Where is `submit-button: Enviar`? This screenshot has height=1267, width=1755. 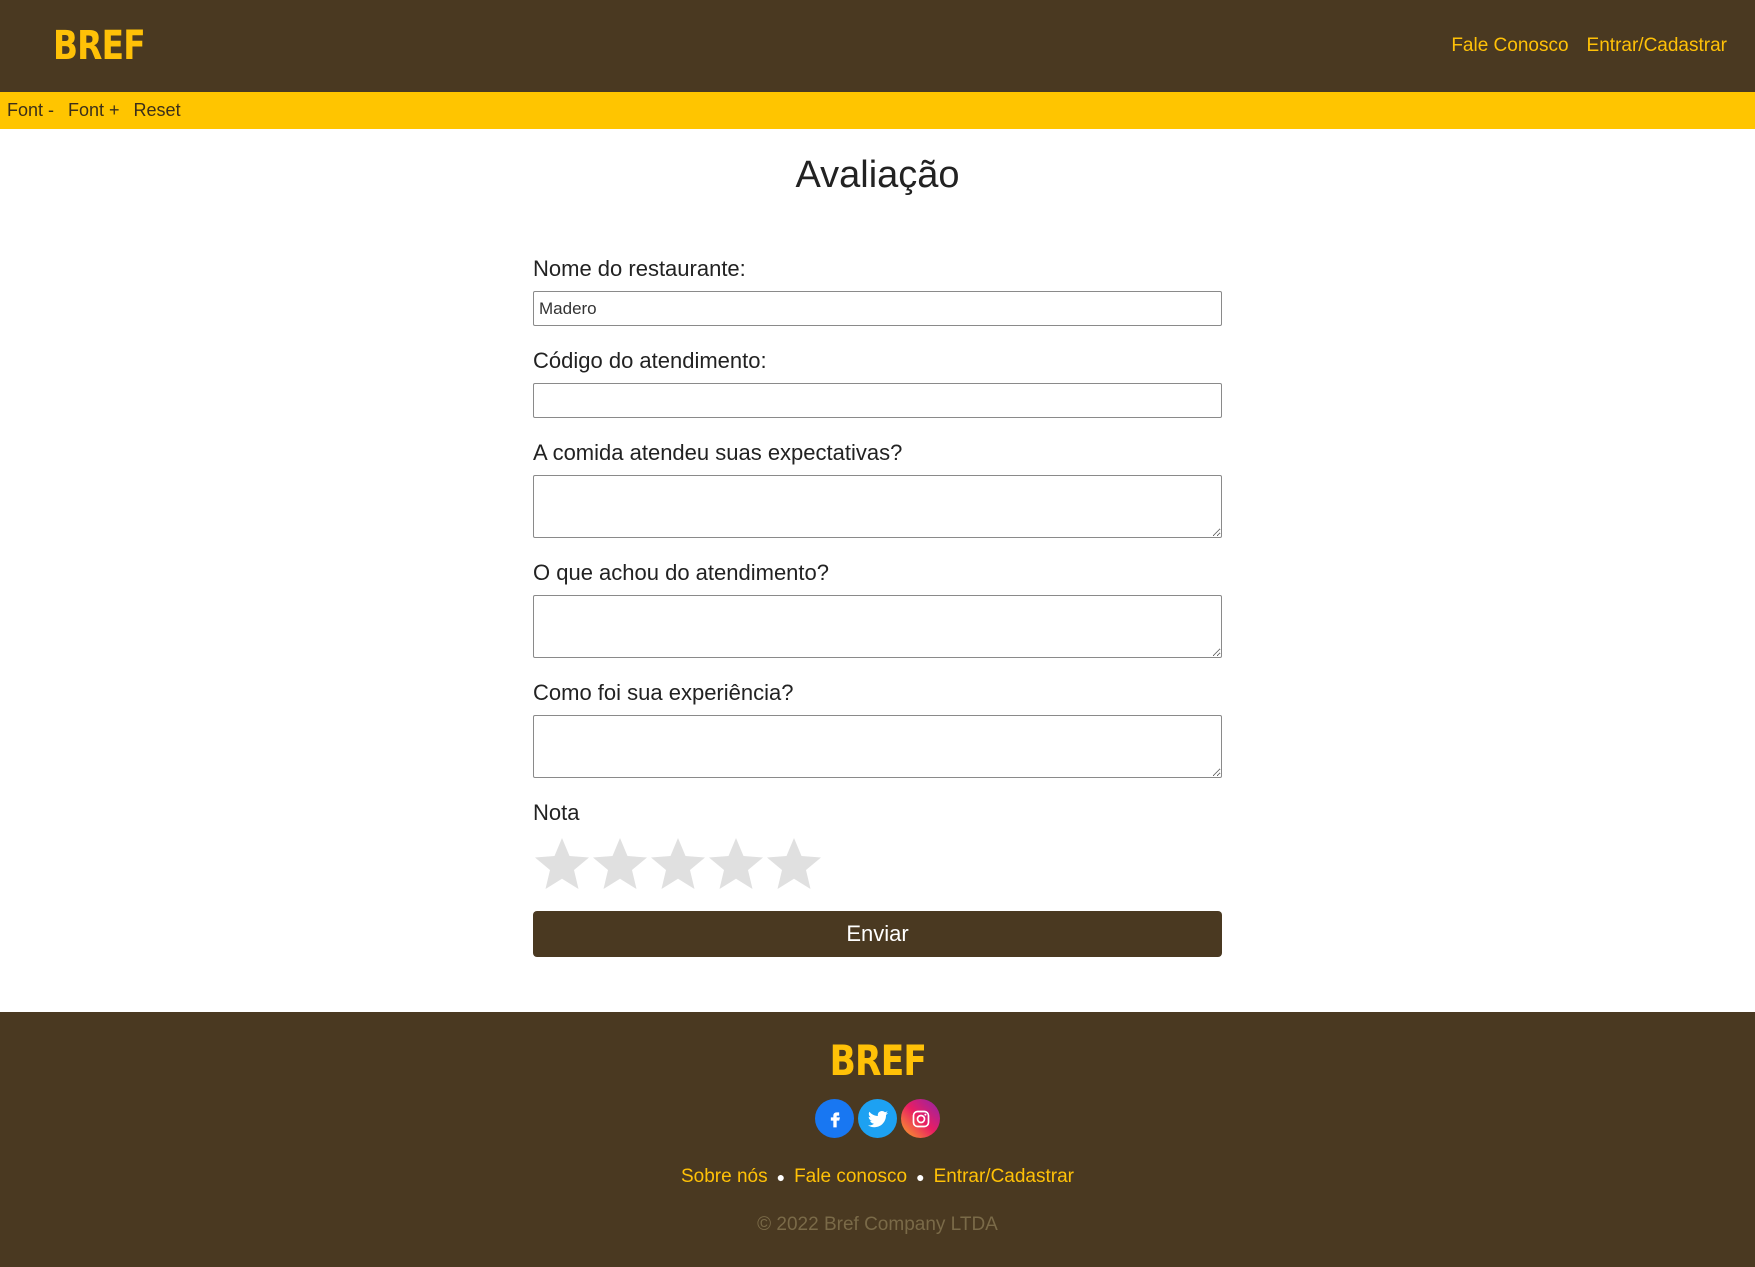 submit-button: Enviar is located at coordinates (877, 934).